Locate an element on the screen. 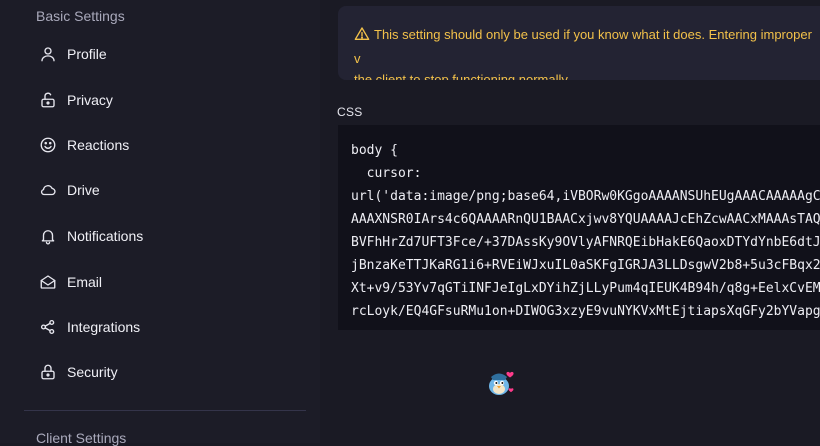 The width and height of the screenshot is (820, 446). warning-text-line2: the client to stop functioning normally. is located at coordinates (462, 76).